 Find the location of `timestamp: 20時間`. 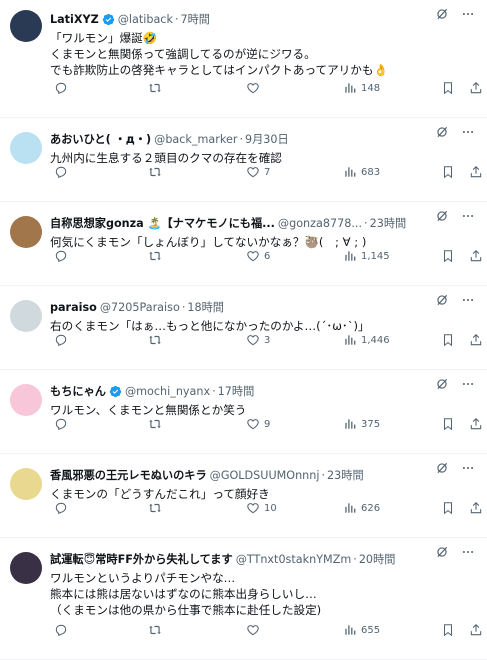

timestamp: 20時間 is located at coordinates (377, 559).